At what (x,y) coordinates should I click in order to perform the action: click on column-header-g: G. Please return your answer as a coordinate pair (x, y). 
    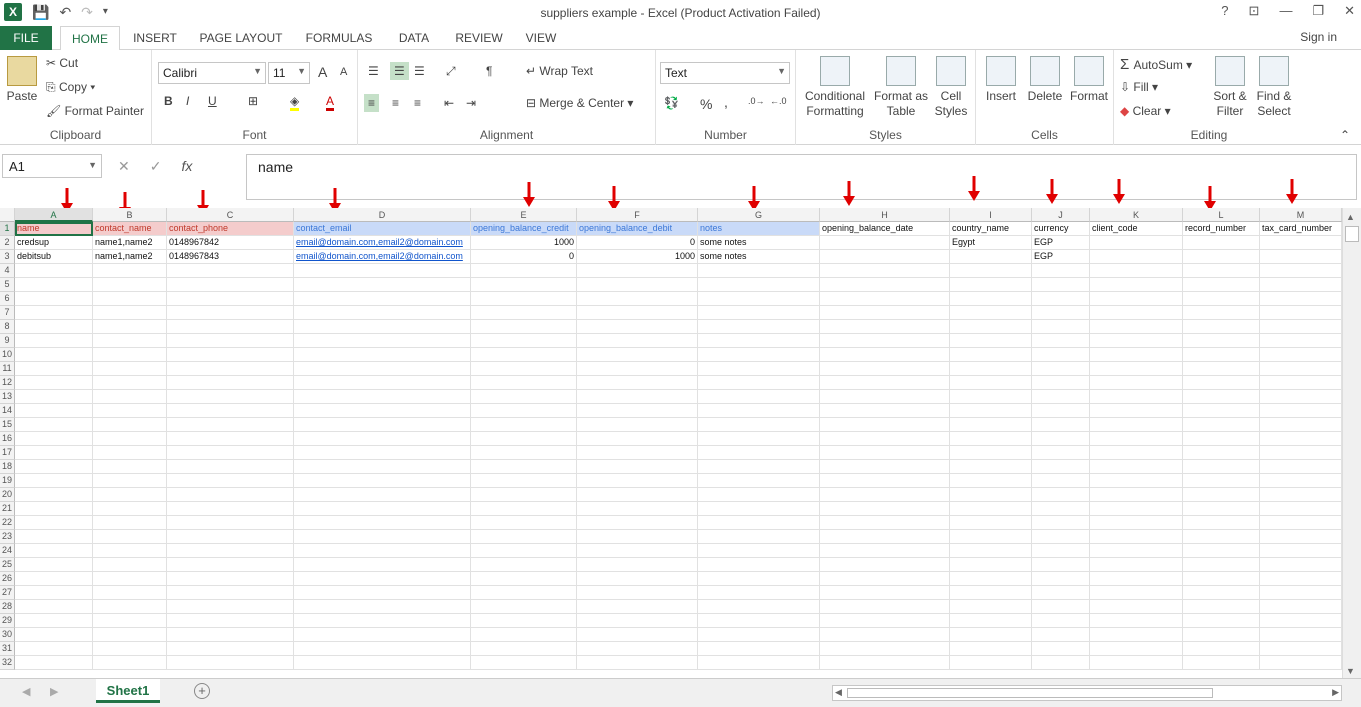
    Looking at the image, I should click on (759, 215).